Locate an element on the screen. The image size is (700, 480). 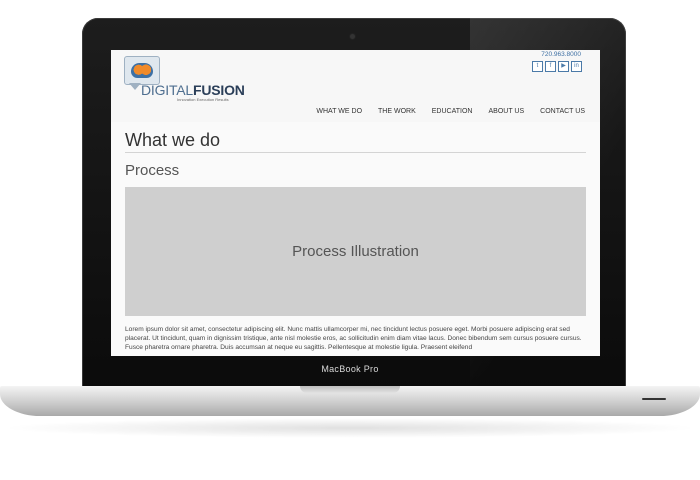
linkedin-icon: in is located at coordinates (576, 66).